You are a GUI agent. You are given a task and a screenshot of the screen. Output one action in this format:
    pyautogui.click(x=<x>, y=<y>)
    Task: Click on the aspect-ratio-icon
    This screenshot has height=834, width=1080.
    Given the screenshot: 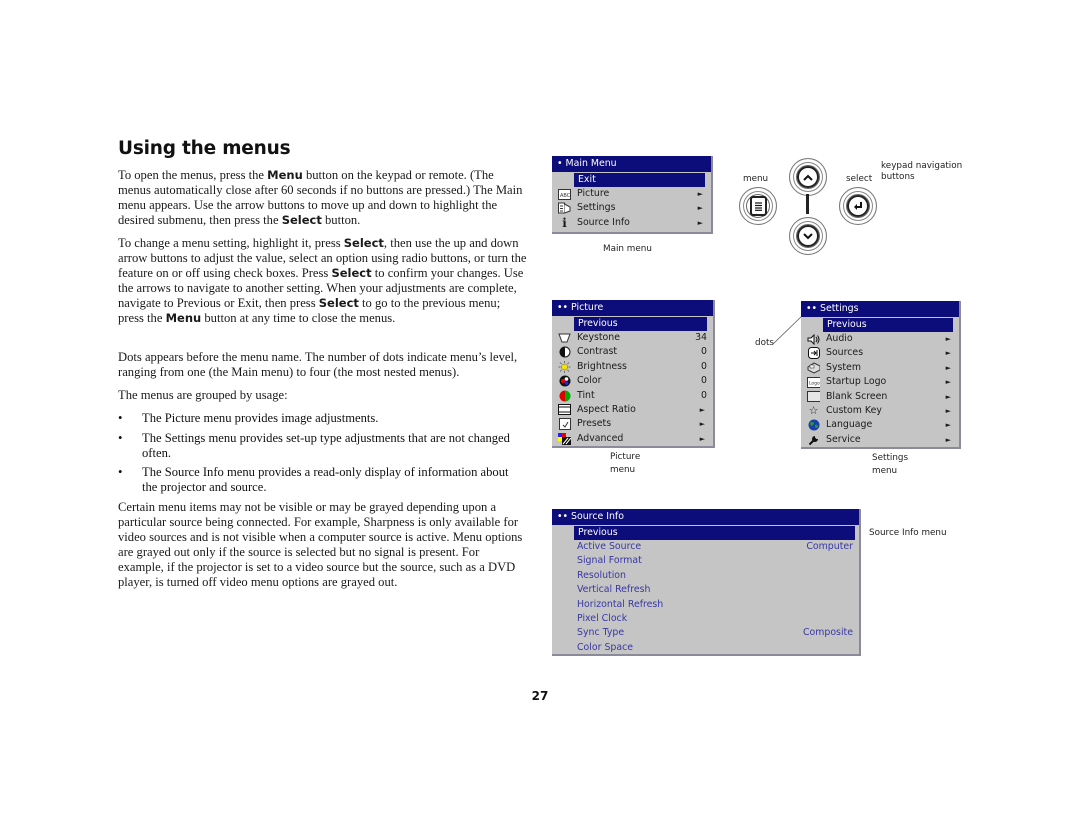 What is the action you would take?
    pyautogui.click(x=564, y=410)
    